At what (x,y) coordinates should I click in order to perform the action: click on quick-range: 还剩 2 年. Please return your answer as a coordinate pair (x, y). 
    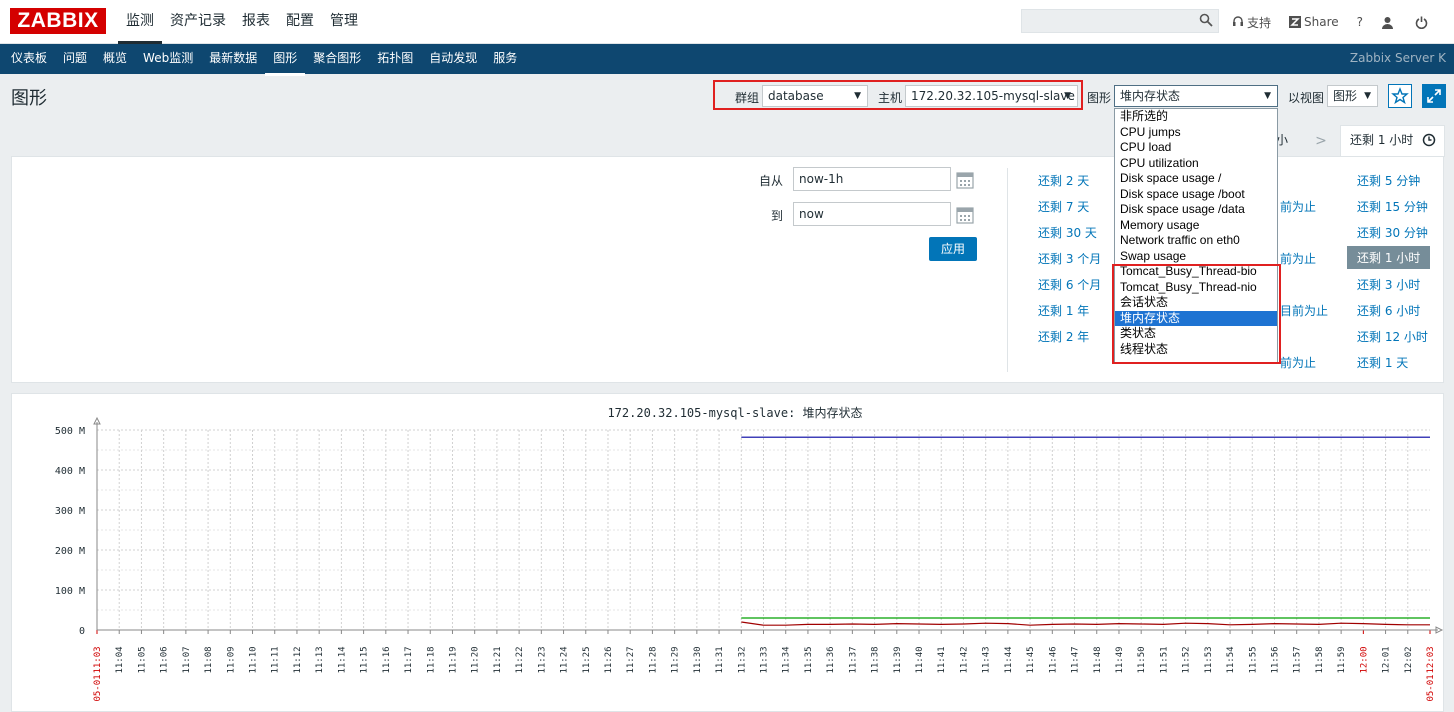
    Looking at the image, I should click on (1063, 336).